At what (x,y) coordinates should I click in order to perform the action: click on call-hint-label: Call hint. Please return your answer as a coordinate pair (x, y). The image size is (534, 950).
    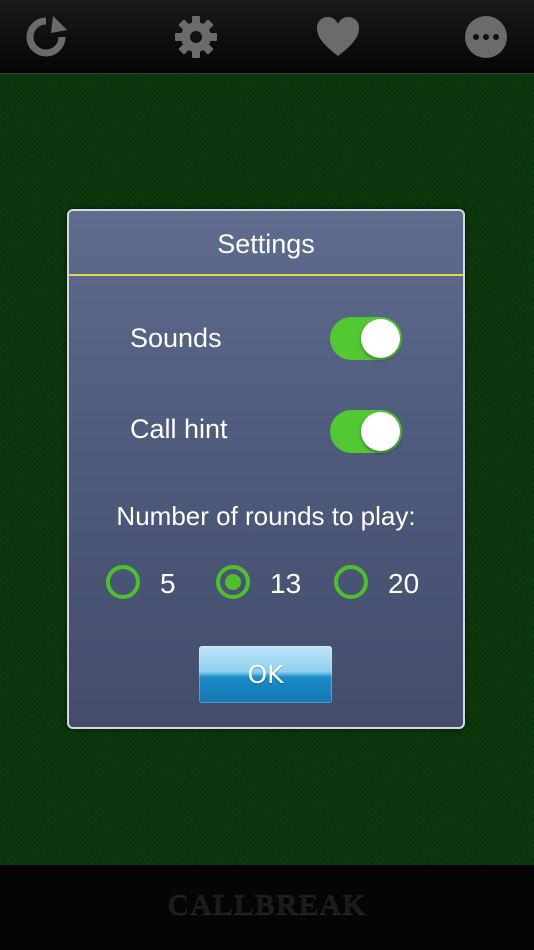
    Looking at the image, I should click on (179, 429).